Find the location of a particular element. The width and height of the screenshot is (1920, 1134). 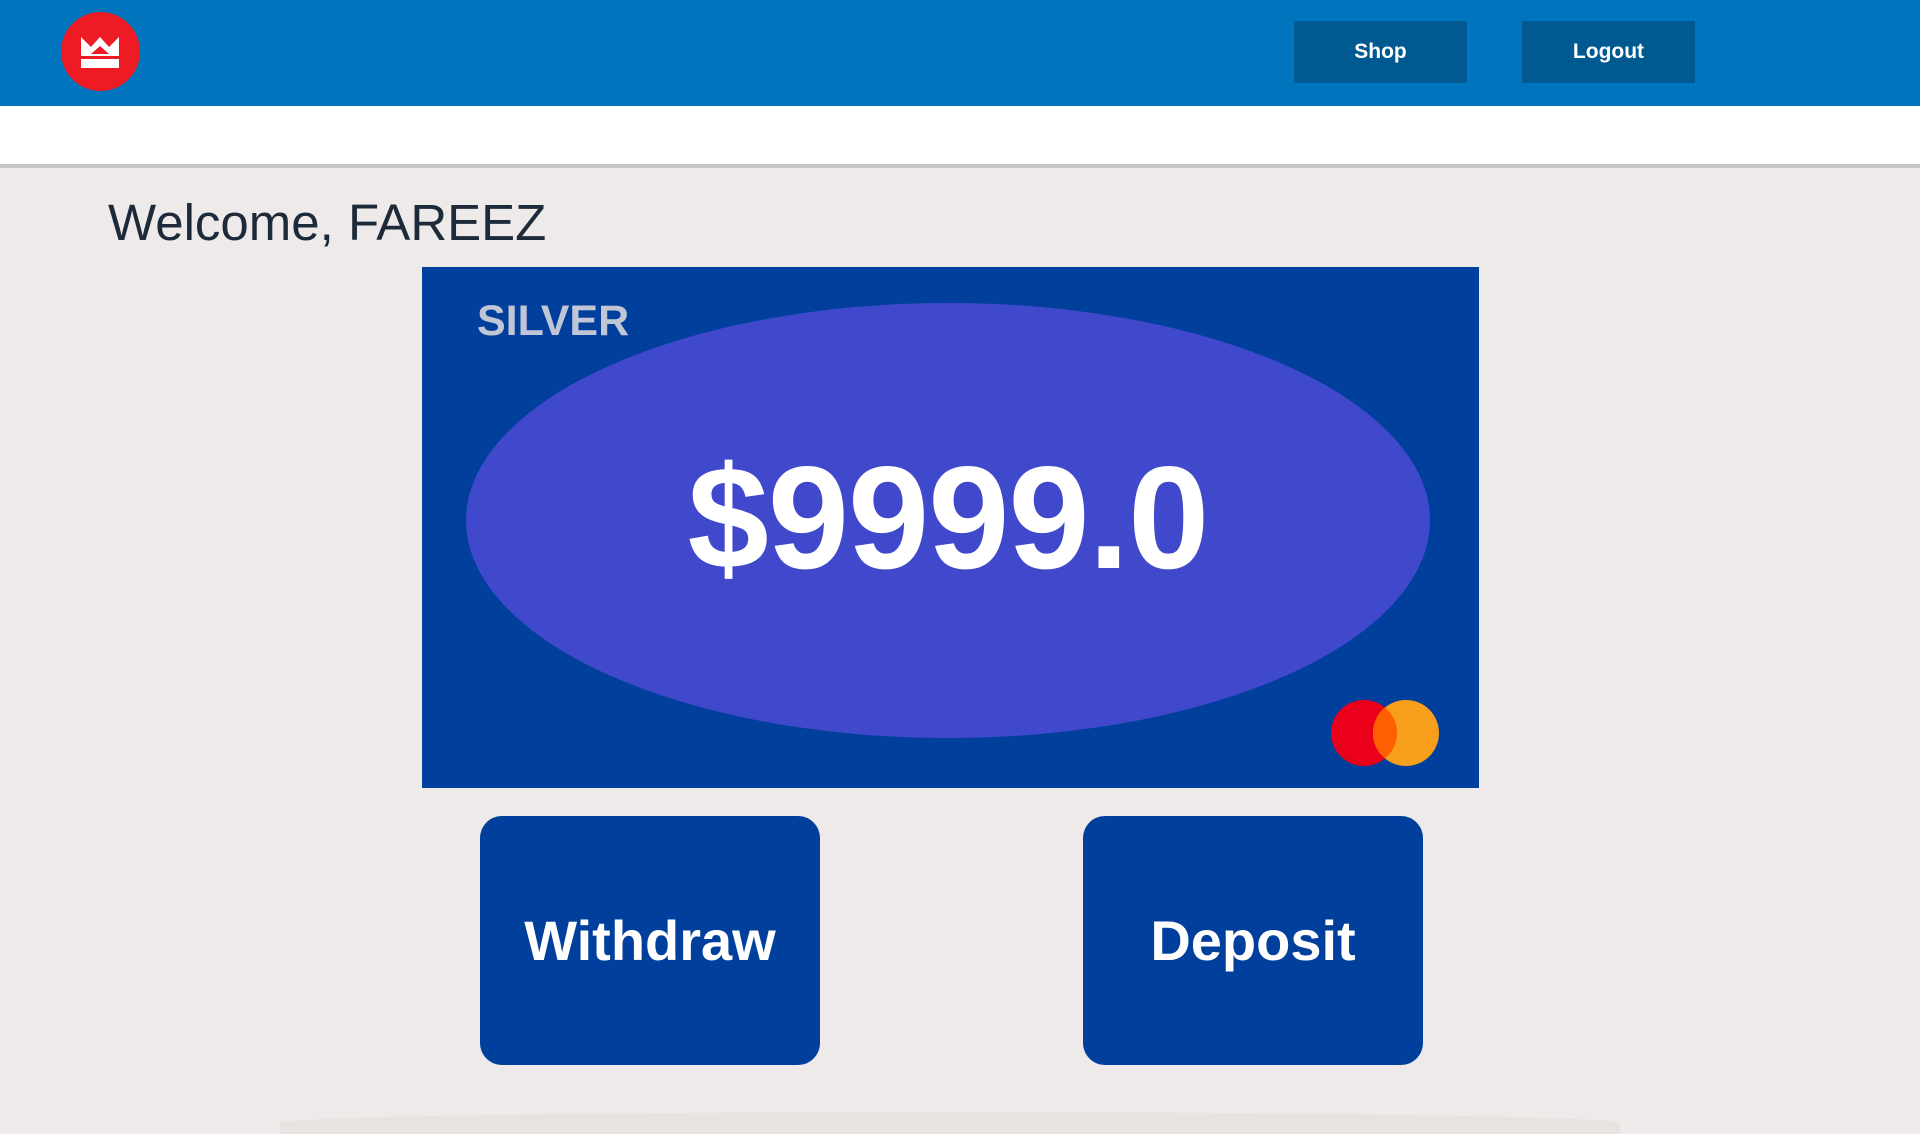

withdraw-button: Withdraw is located at coordinates (650, 940).